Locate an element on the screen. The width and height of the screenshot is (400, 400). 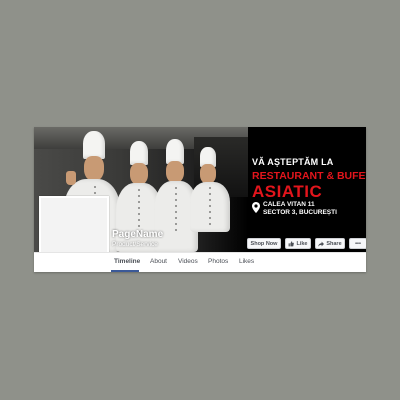
address-line-2: SECTOR 3, BUCUREȘTI is located at coordinates (300, 212).